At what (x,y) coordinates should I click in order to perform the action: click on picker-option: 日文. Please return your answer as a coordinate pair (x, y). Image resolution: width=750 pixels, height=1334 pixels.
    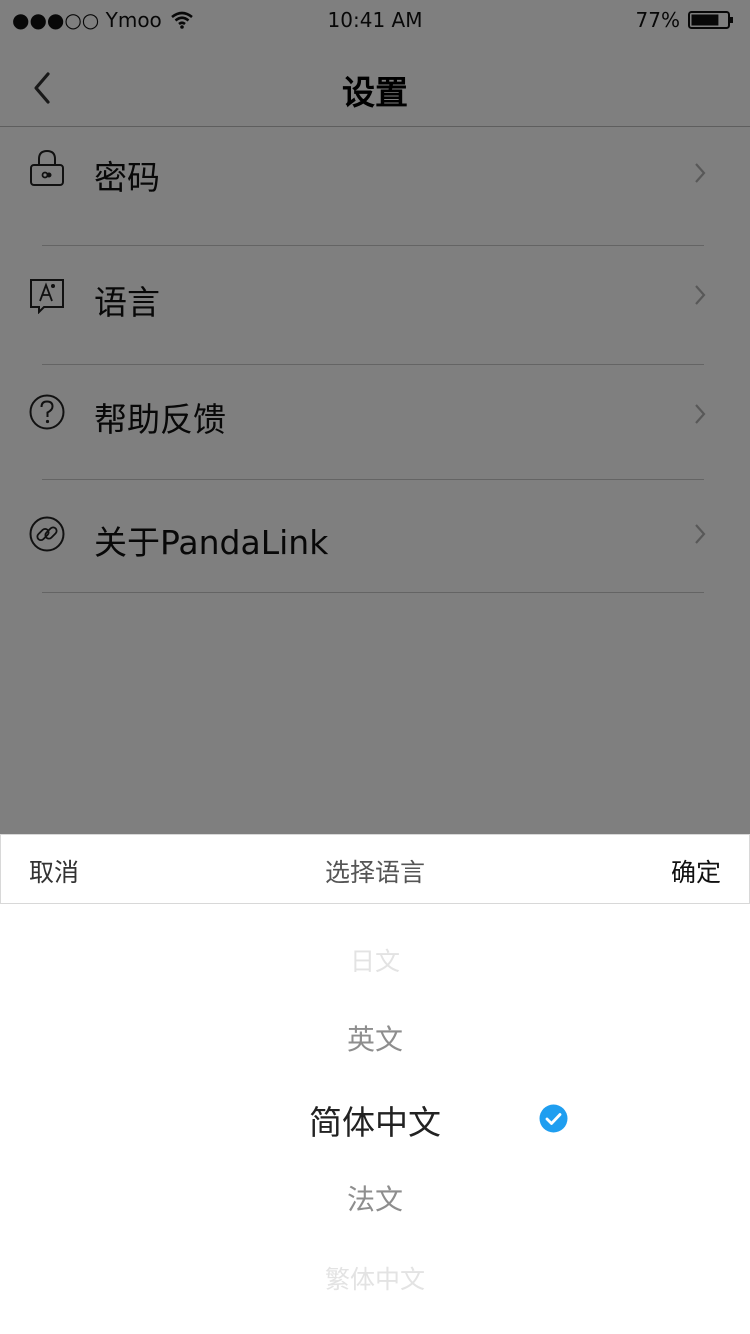
    Looking at the image, I should click on (375, 960).